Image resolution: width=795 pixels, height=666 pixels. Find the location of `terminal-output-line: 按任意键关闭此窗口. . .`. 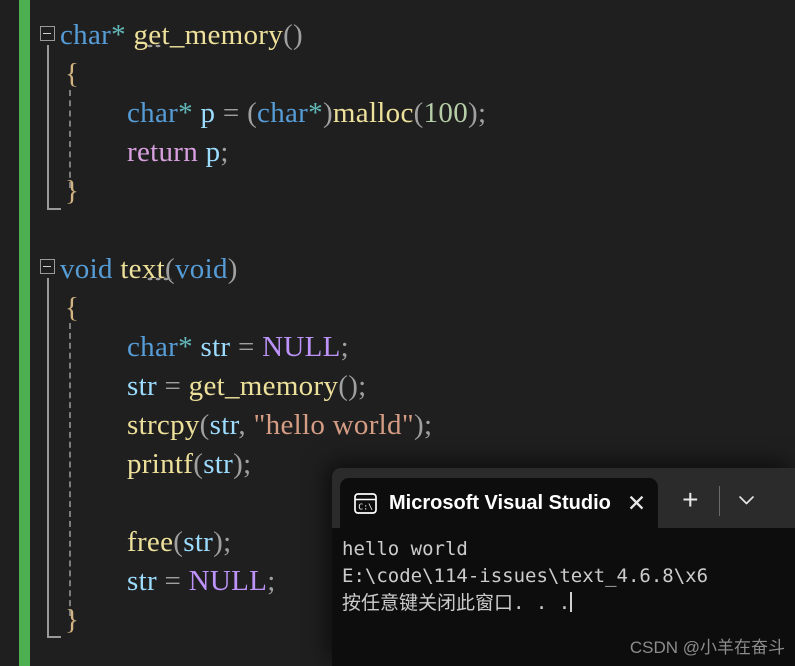

terminal-output-line: 按任意键关闭此窗口. . . is located at coordinates (568, 603).